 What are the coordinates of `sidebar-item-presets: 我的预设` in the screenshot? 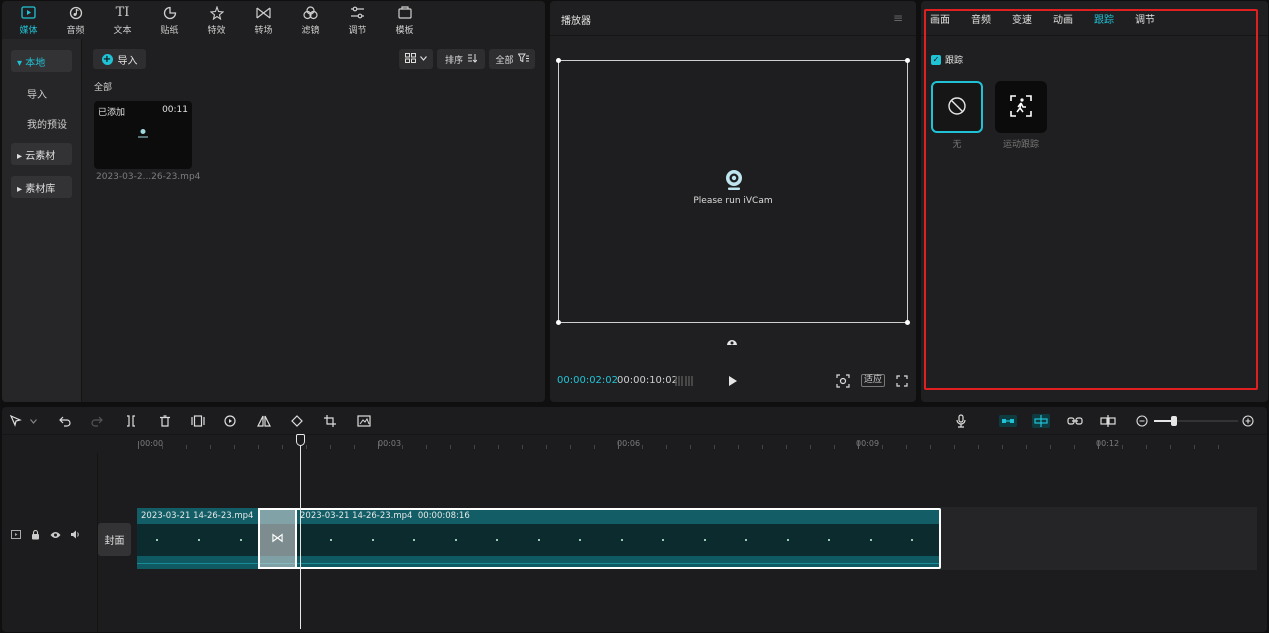 It's located at (41, 123).